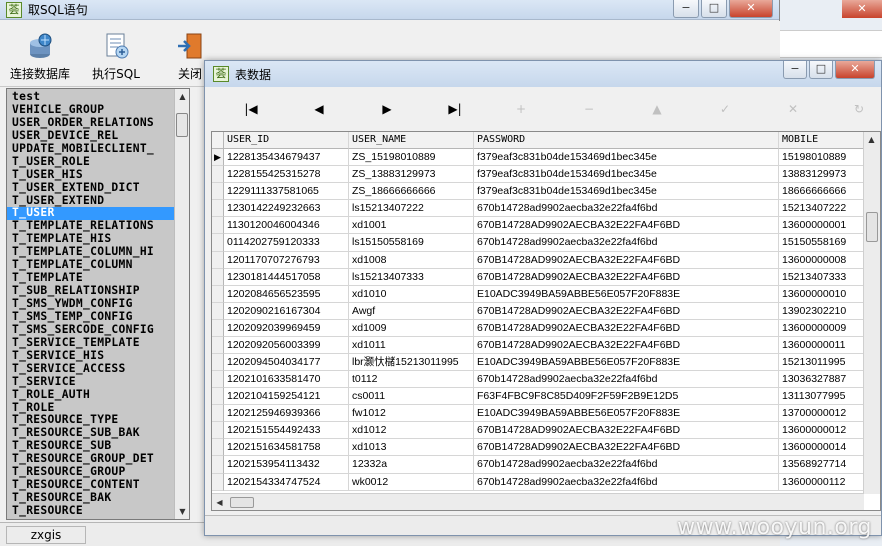 This screenshot has height=546, width=882. Describe the element at coordinates (626, 414) in the screenshot. I see `cell-password: E10ADC3949BA59ABBE56E057F20F883E` at that location.